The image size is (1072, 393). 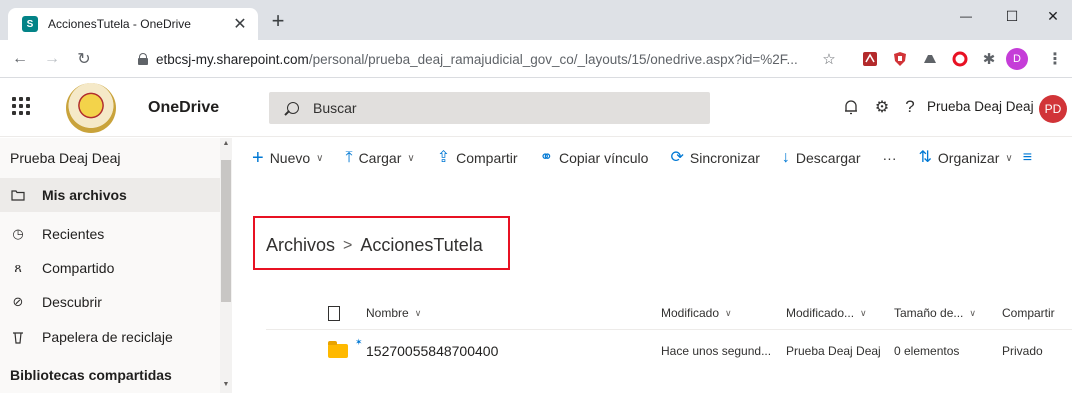 I want to click on view-options-button: ≡, so click(x=1030, y=158).